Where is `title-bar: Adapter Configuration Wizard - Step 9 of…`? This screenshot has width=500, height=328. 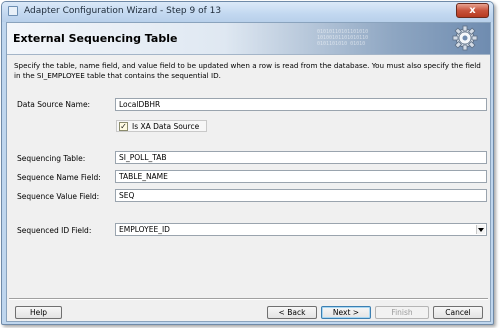 title-bar: Adapter Configuration Wizard - Step 9 of… is located at coordinates (247, 12).